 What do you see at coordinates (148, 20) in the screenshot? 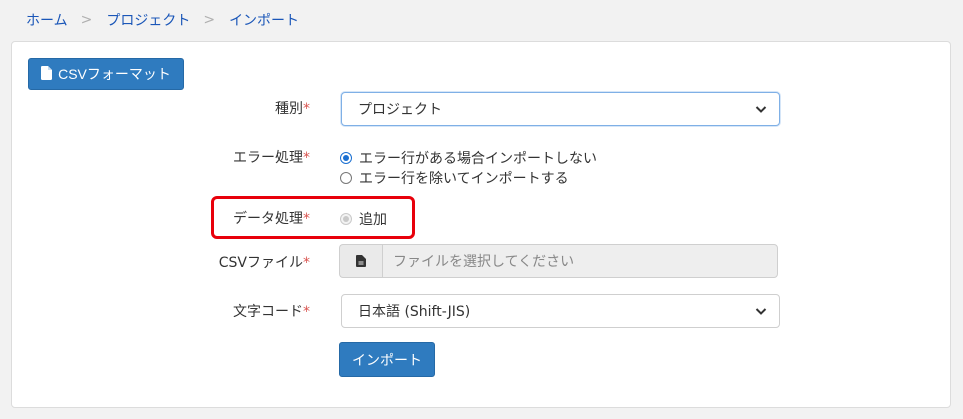
I see `breadcrumb-project: プロジェクト` at bounding box center [148, 20].